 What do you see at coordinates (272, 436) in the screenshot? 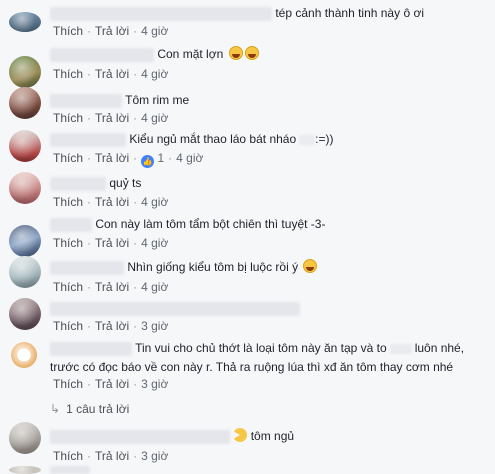
I see `comment-text: tôm ngủ` at bounding box center [272, 436].